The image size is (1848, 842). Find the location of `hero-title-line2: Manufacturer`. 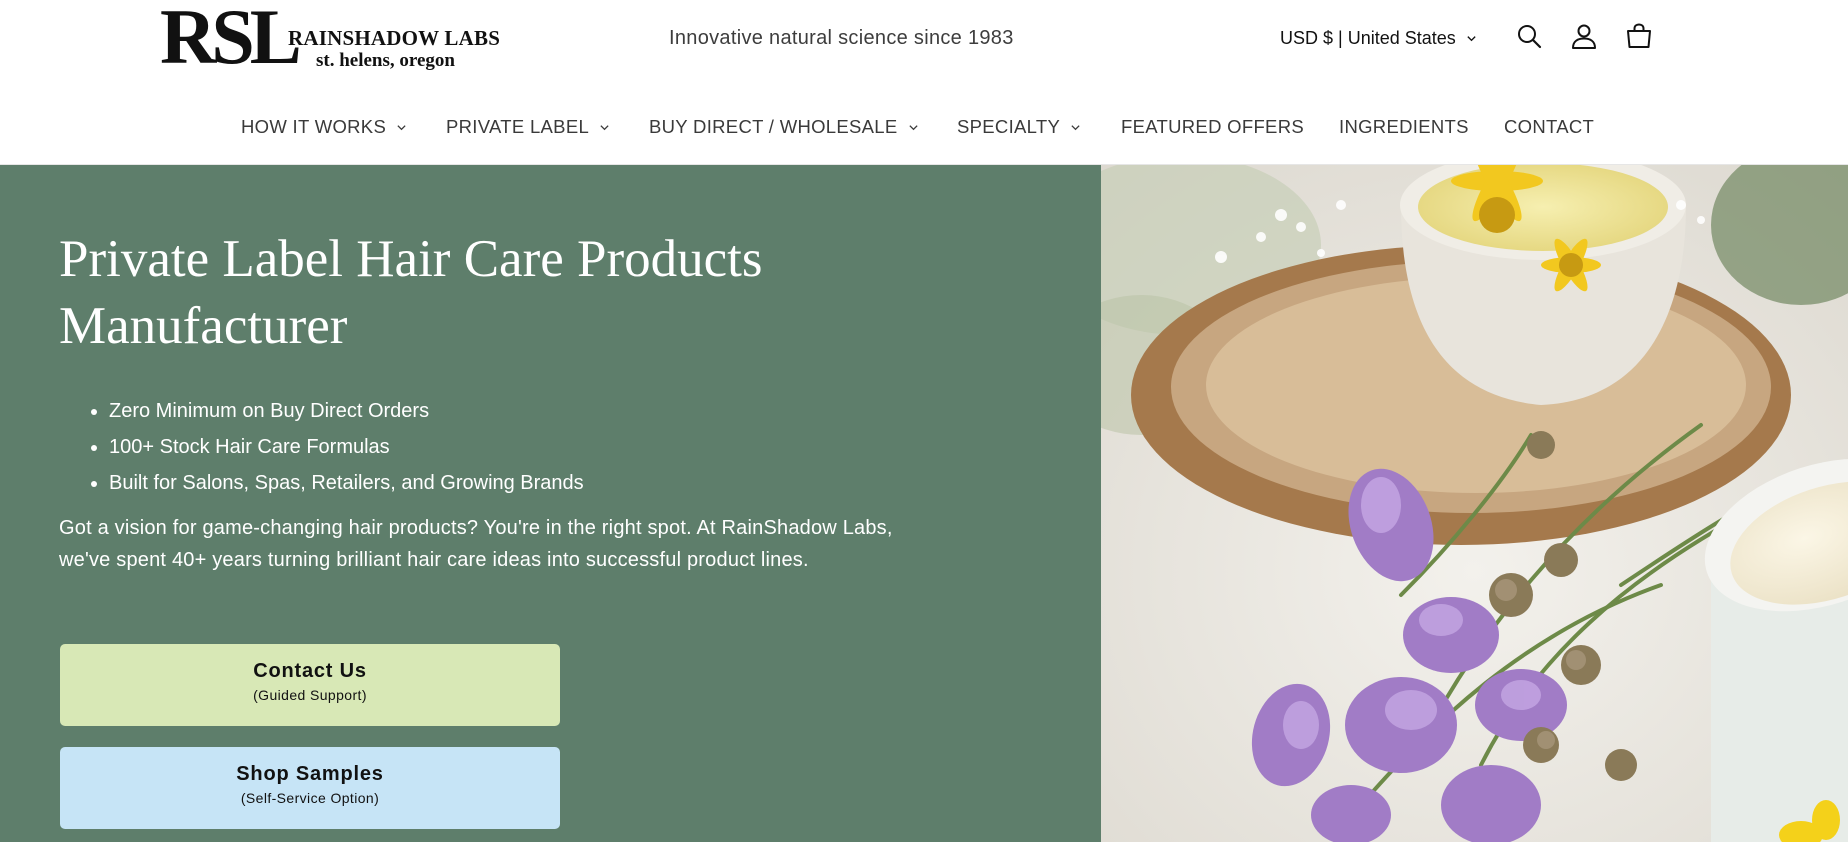

hero-title-line2: Manufacturer is located at coordinates (203, 326).